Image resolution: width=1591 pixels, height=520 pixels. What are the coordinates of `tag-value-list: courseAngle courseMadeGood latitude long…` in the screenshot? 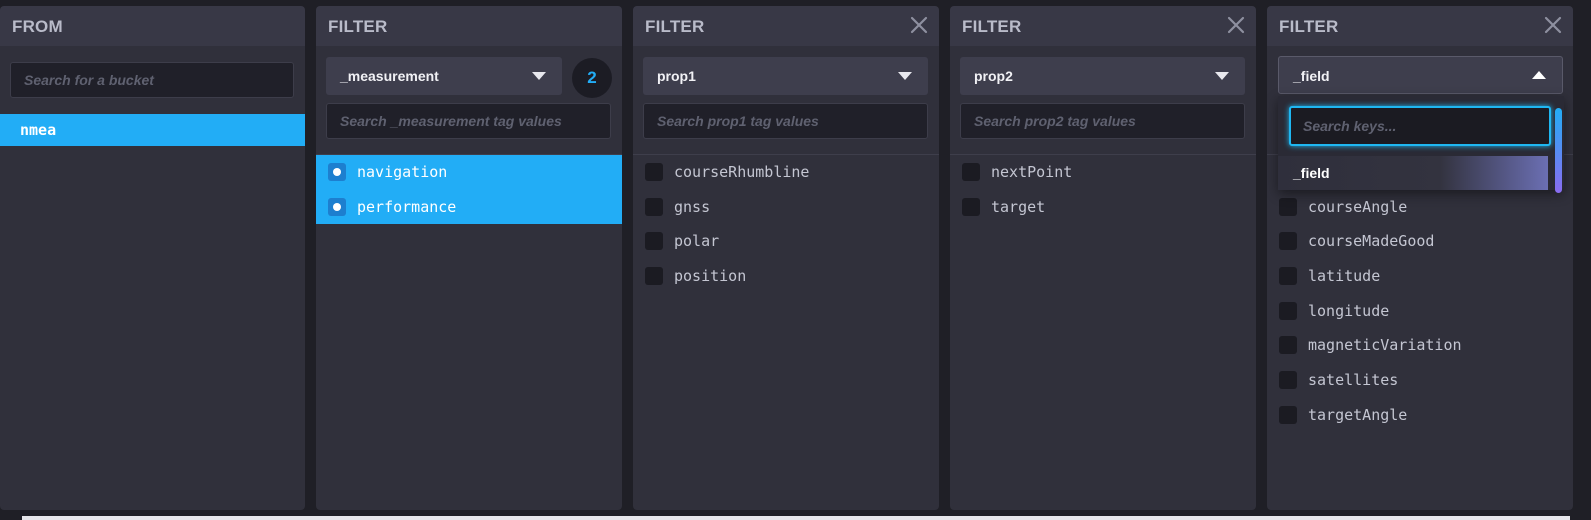 It's located at (1420, 294).